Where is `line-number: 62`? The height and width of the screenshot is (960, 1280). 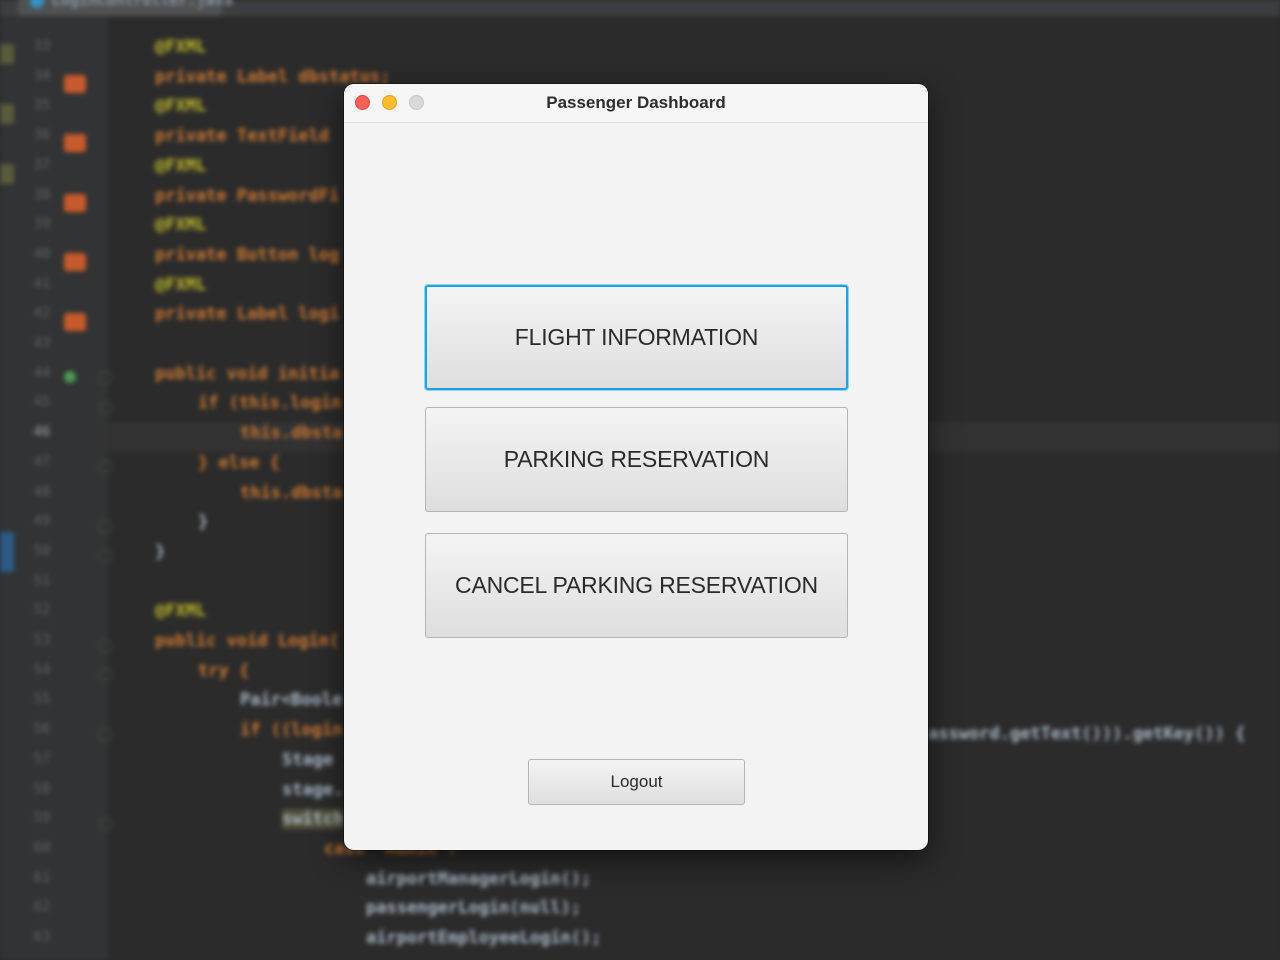 line-number: 62 is located at coordinates (42, 907).